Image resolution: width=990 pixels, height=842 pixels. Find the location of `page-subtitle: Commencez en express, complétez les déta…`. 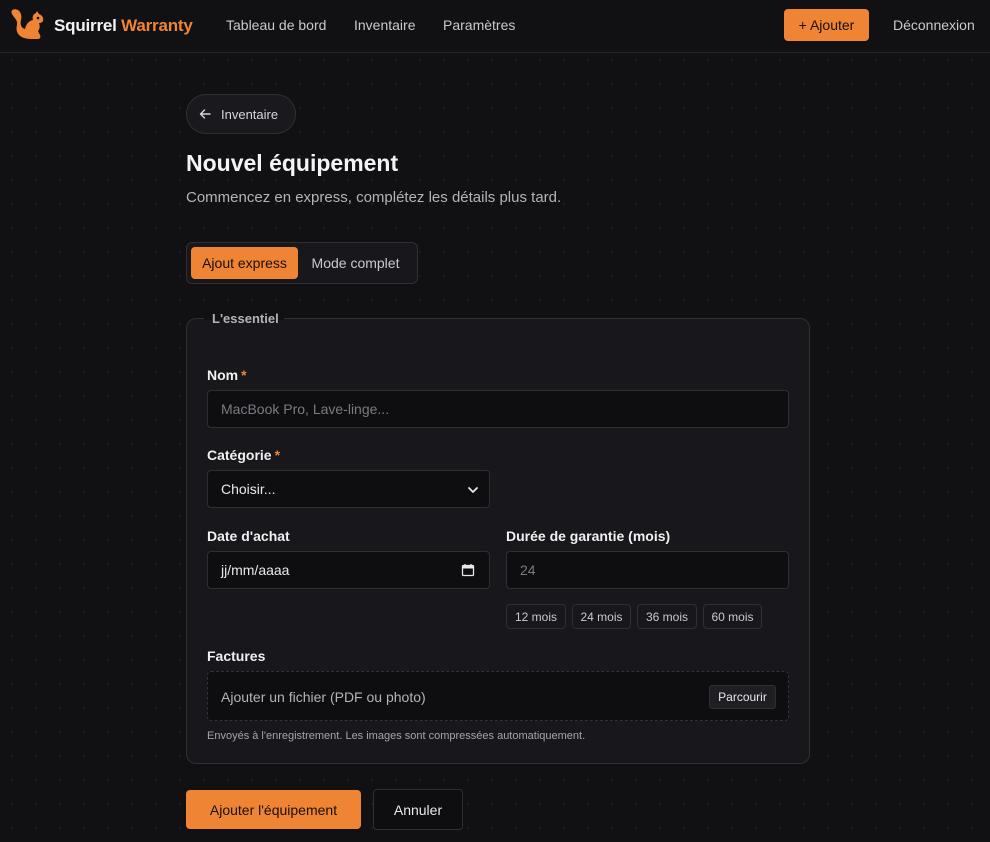

page-subtitle: Commencez en express, complétez les déta… is located at coordinates (374, 197).